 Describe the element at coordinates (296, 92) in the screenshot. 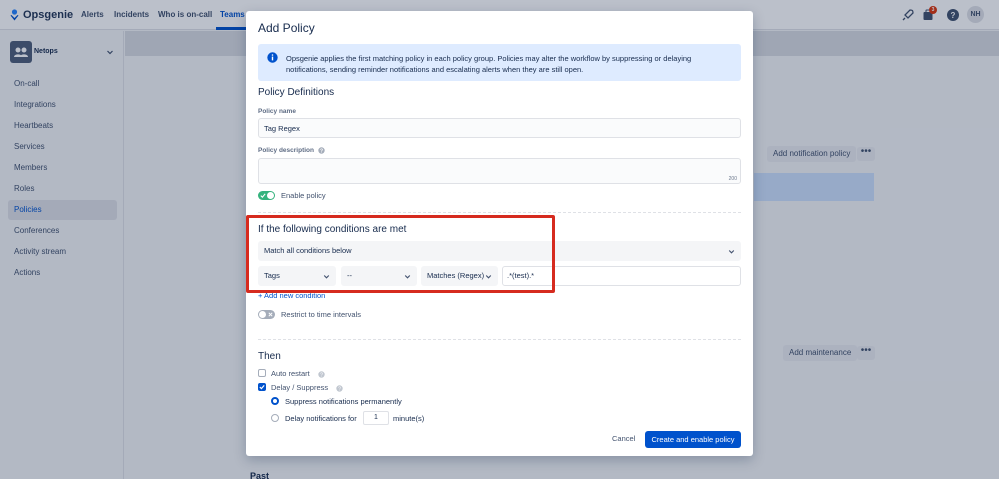

I see `policy-definitions-heading: Policy Definitions` at that location.